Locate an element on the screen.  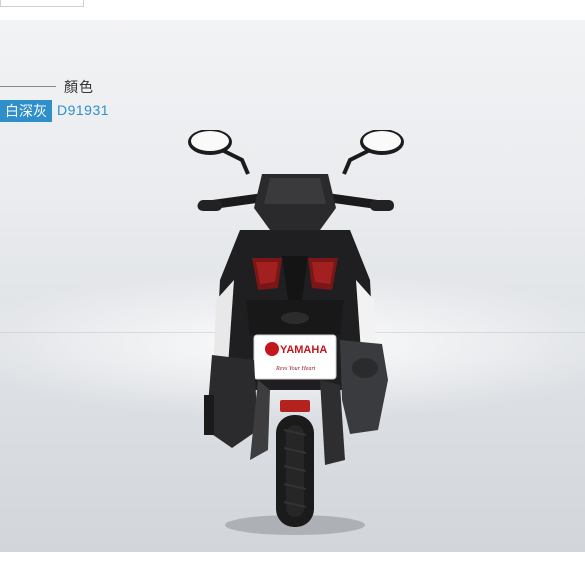
right-mirror is located at coordinates (373, 152).